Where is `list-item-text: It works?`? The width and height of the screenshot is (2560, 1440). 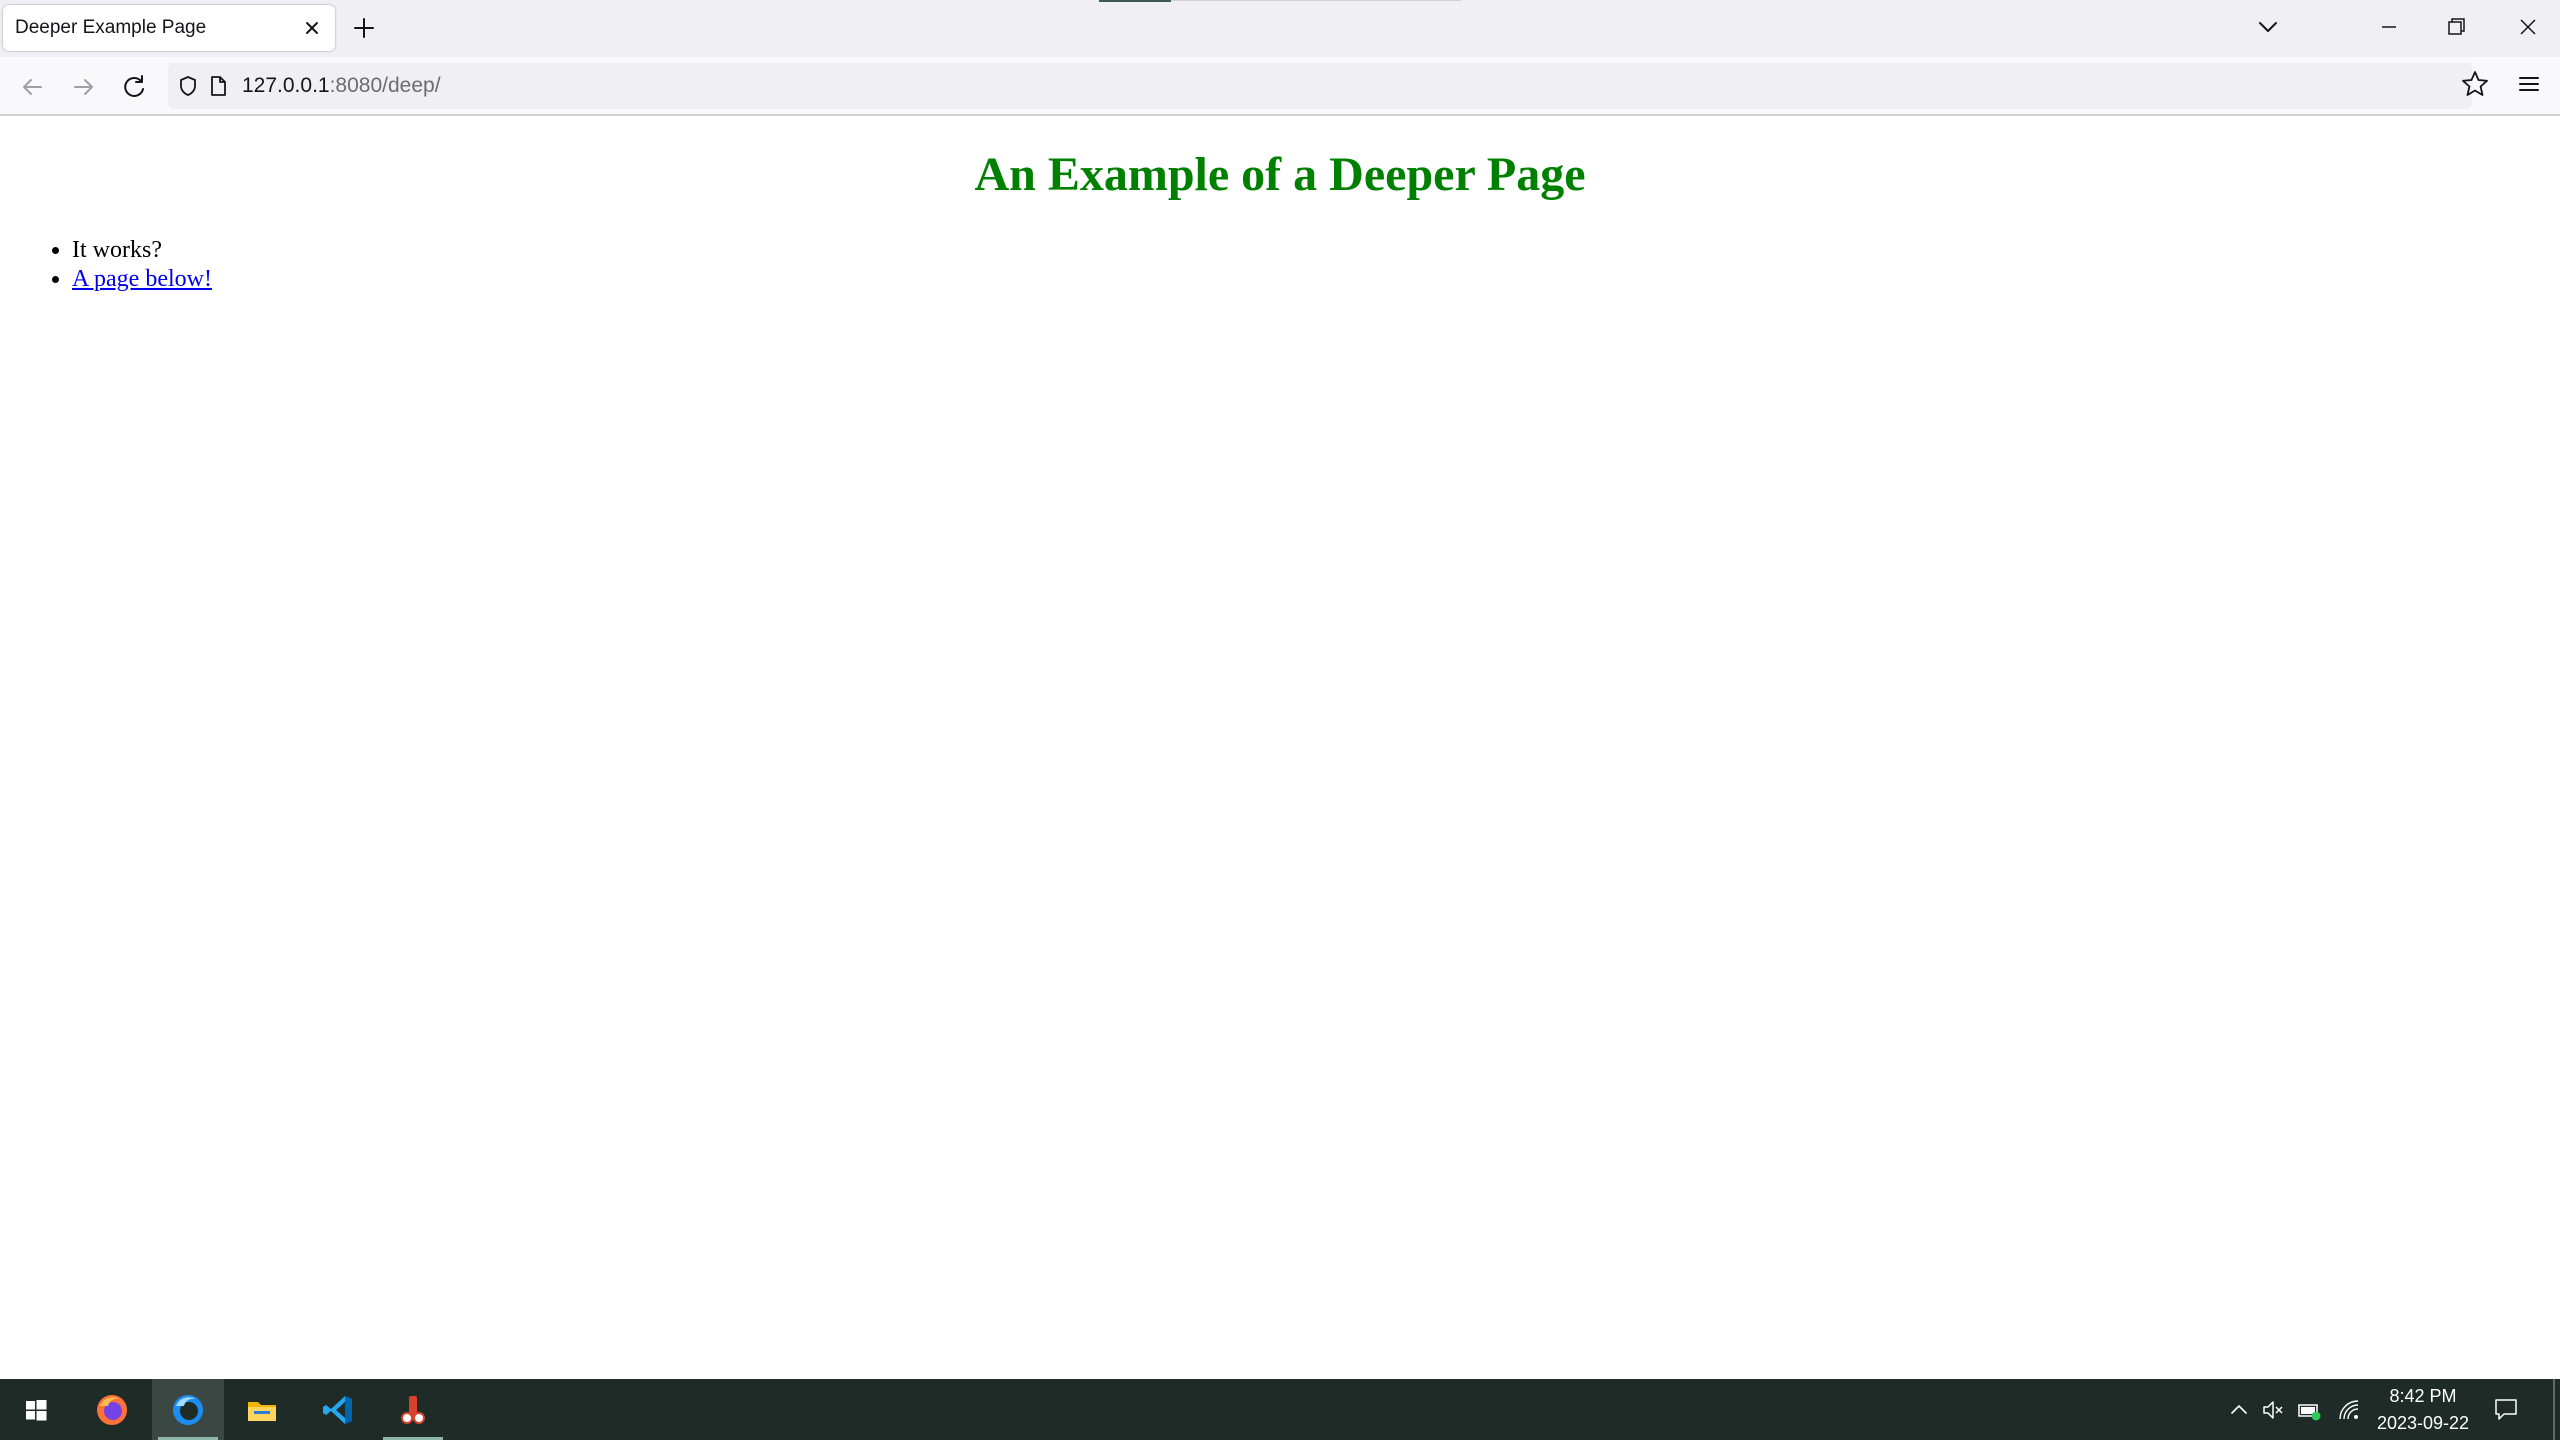 list-item-text: It works? is located at coordinates (117, 250).